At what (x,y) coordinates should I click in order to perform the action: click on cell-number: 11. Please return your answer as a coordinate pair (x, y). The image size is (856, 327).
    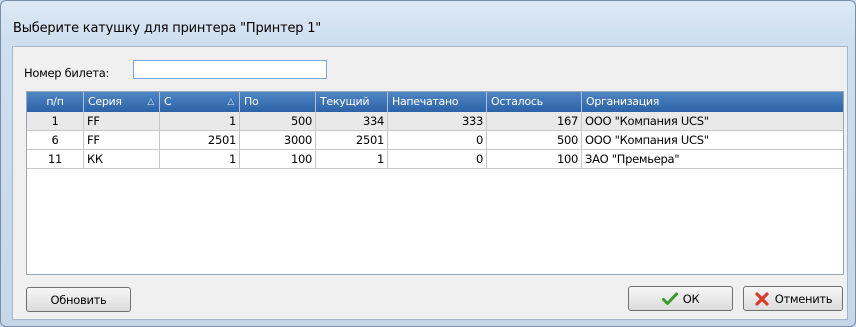
    Looking at the image, I should click on (55, 159).